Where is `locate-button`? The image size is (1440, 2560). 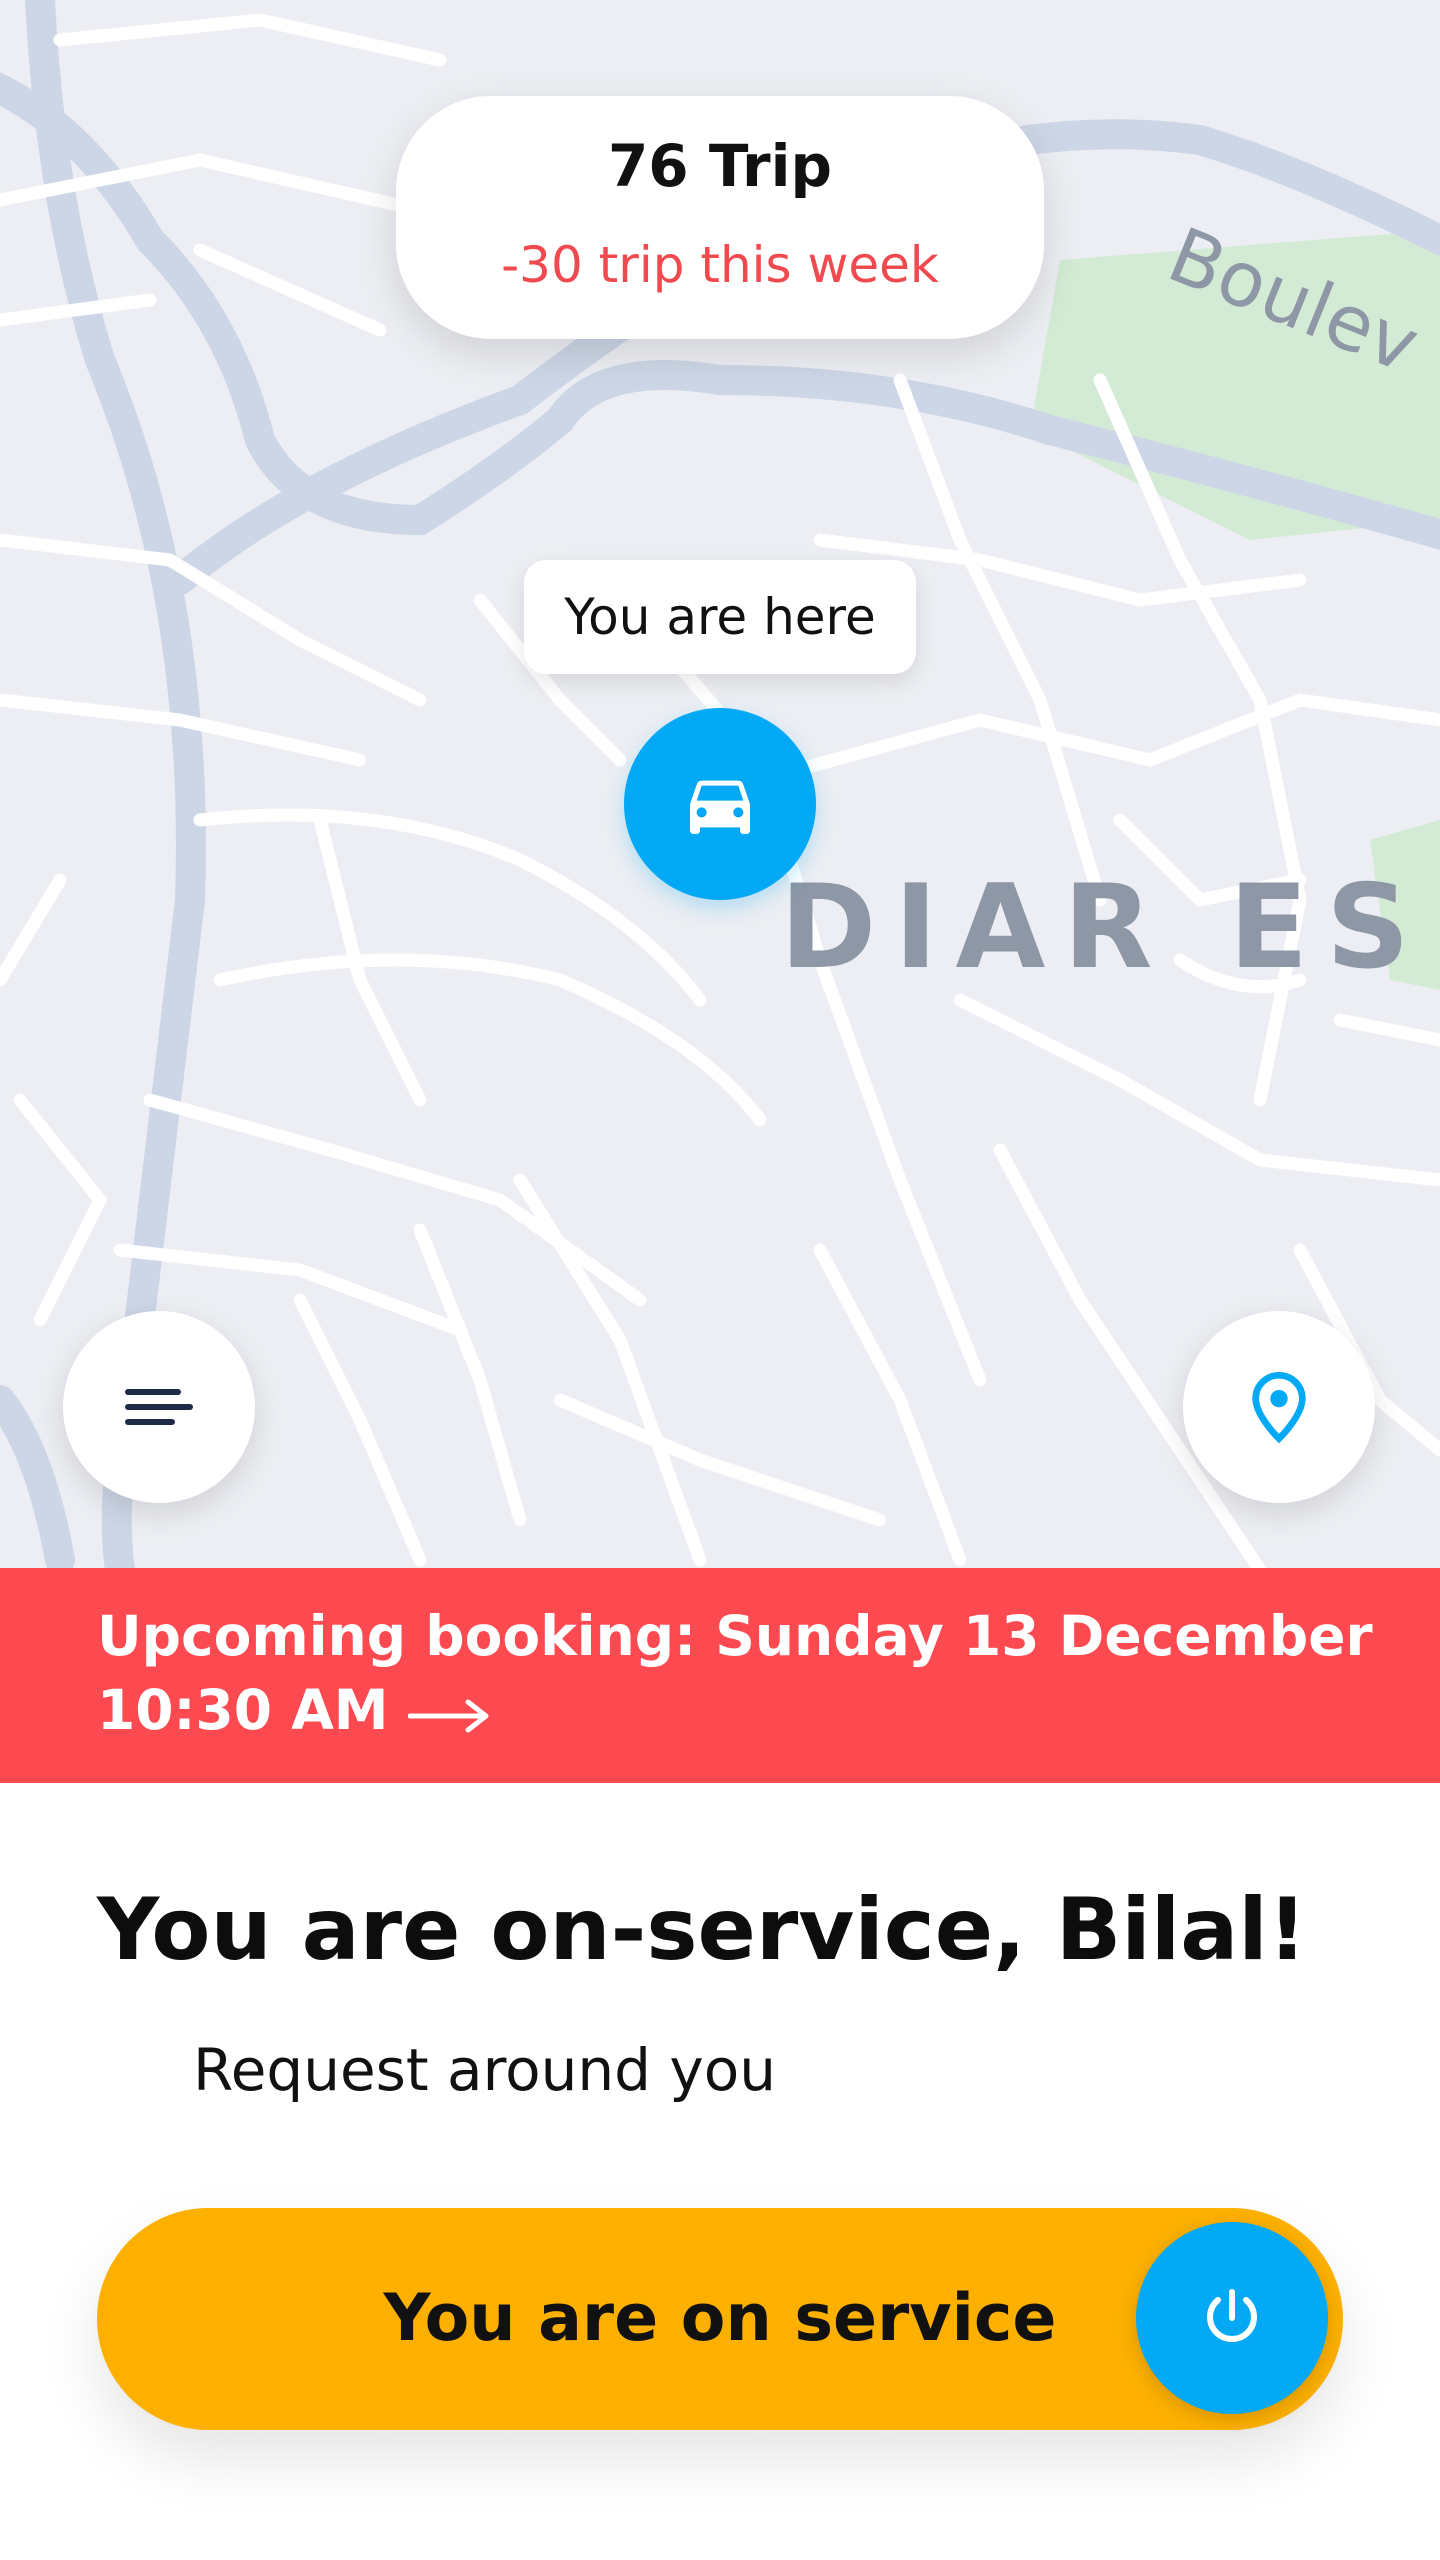
locate-button is located at coordinates (1279, 1407).